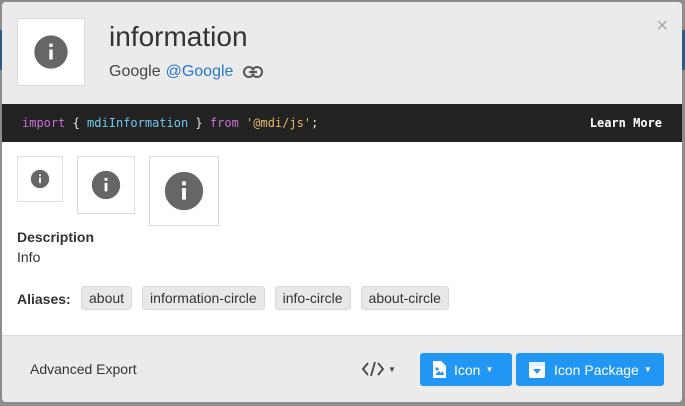  I want to click on code-semicolon: ;, so click(315, 123).